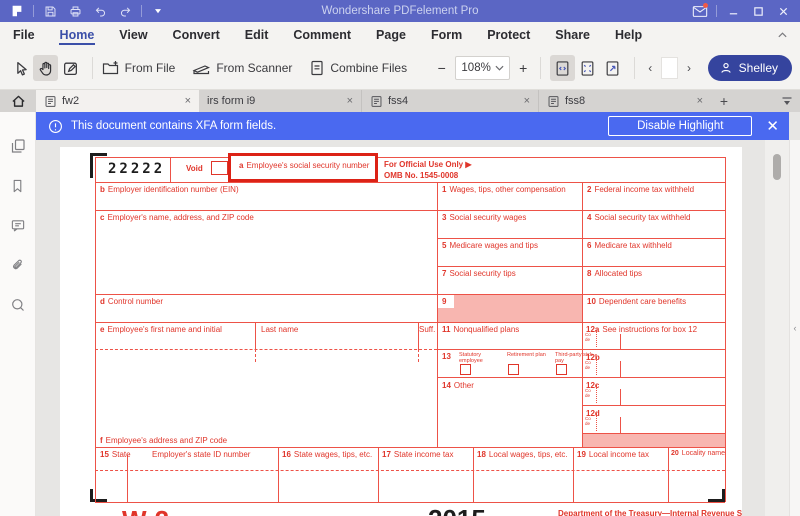 The height and width of the screenshot is (516, 800). I want to click on box-8-label: 8 Allocated tips, so click(615, 273).